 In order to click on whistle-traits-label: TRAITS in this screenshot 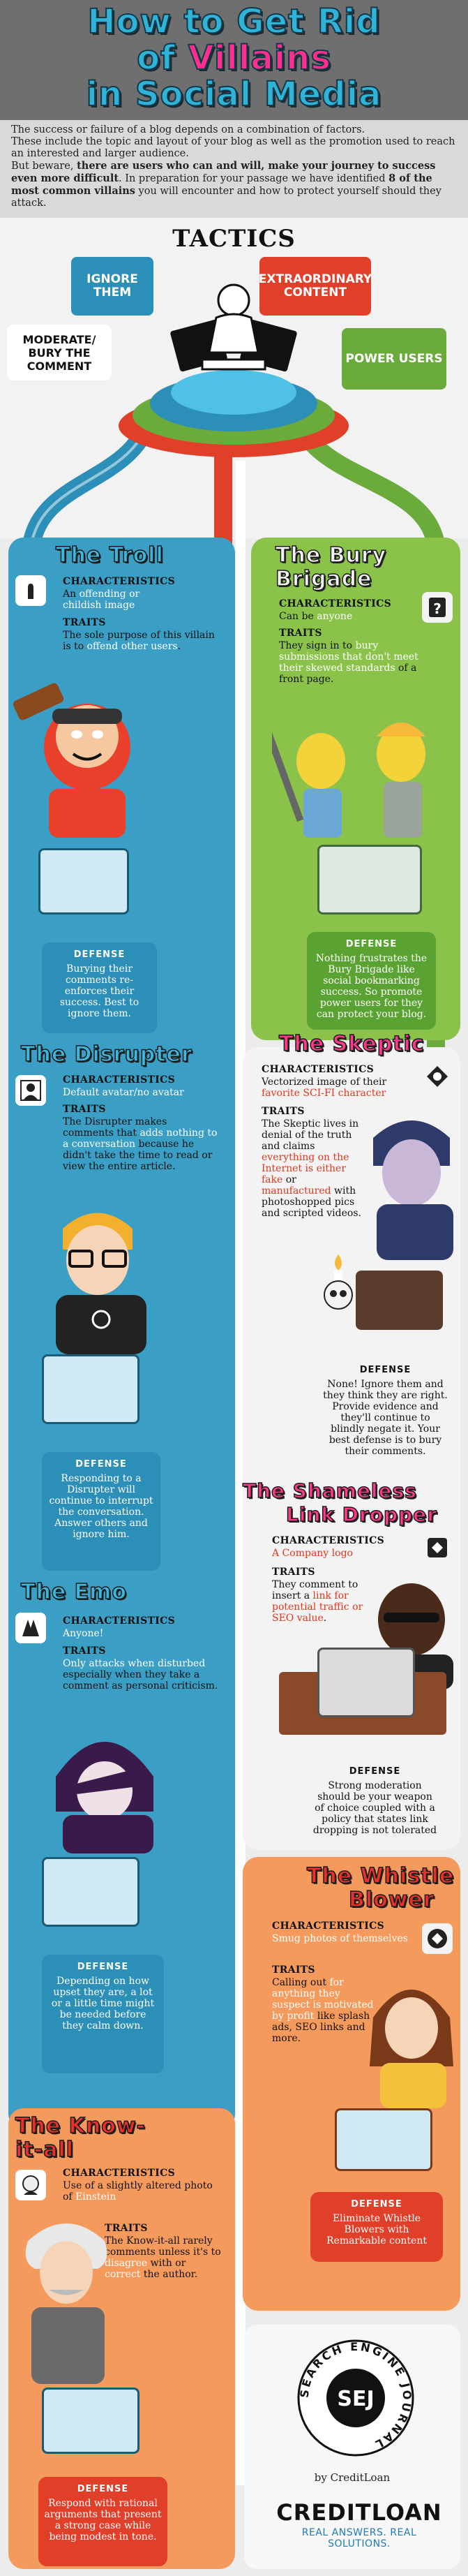, I will do `click(293, 1970)`.